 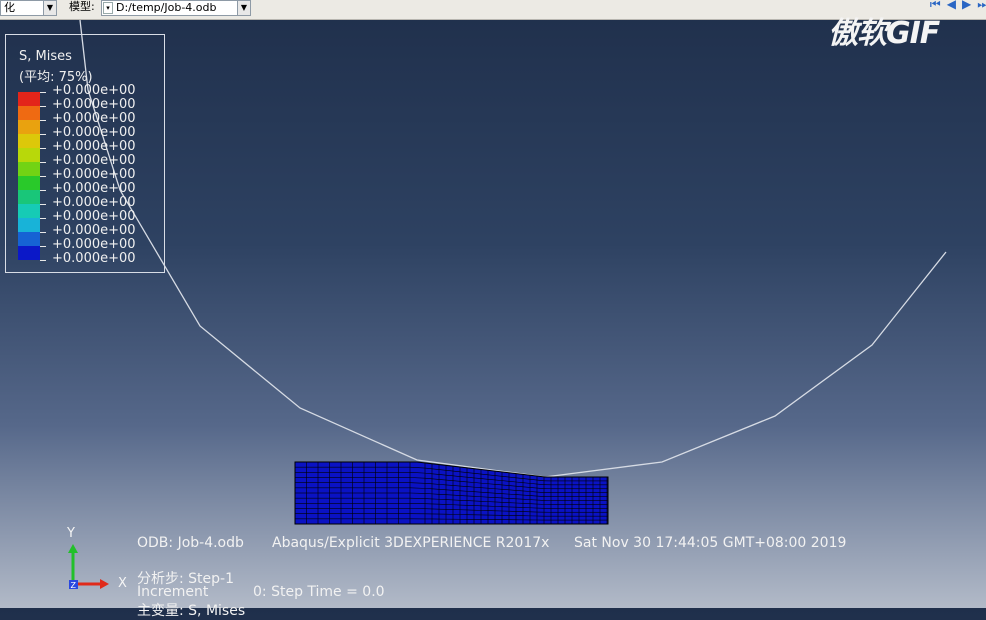 I want to click on y-axis-label: Y, so click(x=71, y=533).